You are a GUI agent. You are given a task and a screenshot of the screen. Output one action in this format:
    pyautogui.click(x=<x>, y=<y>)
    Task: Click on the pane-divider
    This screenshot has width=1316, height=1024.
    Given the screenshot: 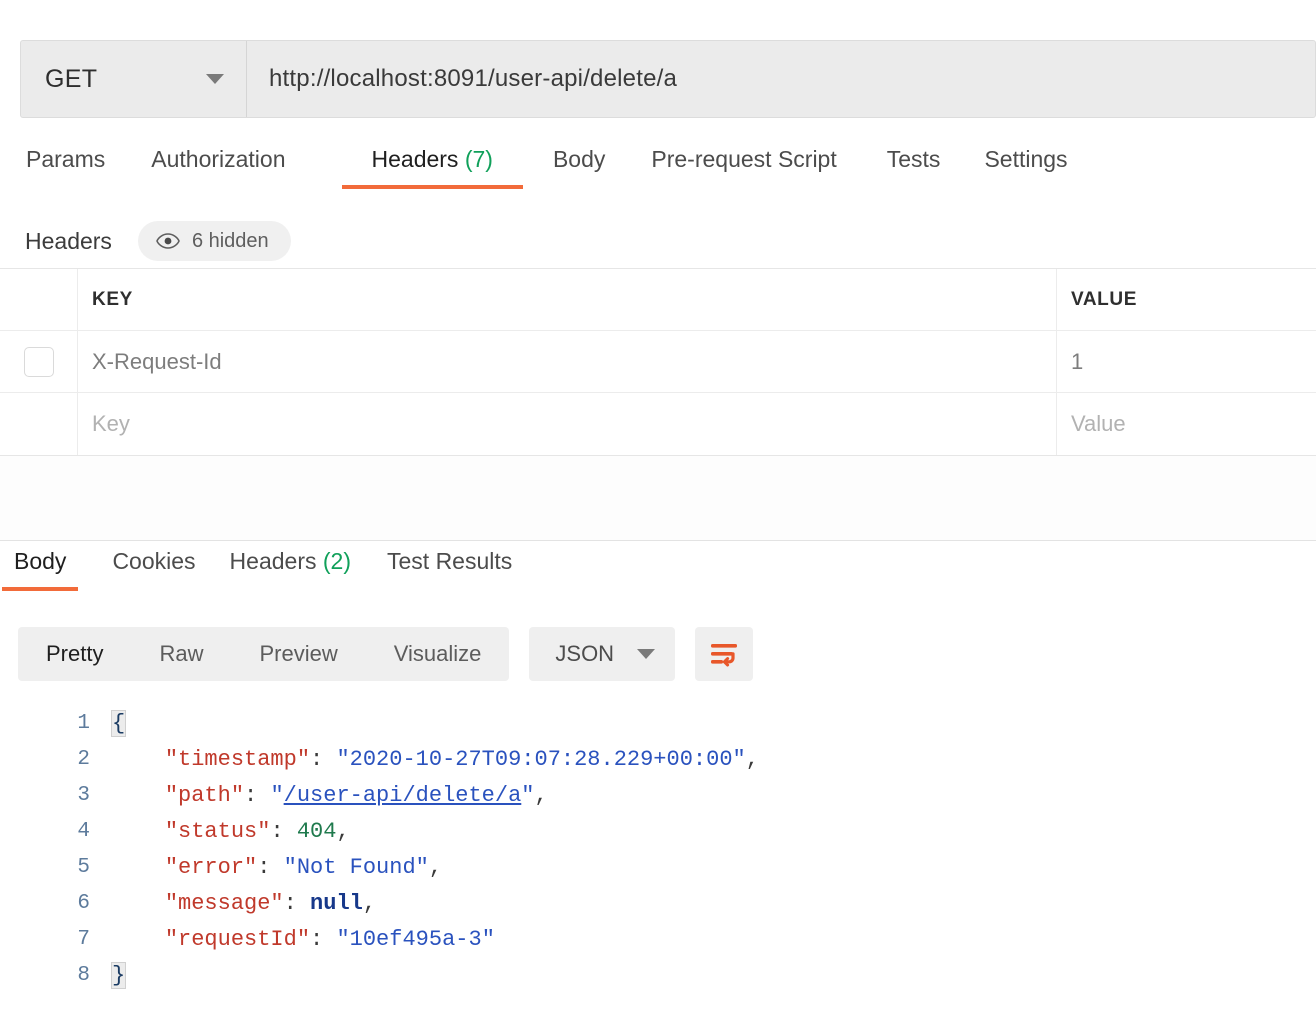 What is the action you would take?
    pyautogui.click(x=658, y=540)
    